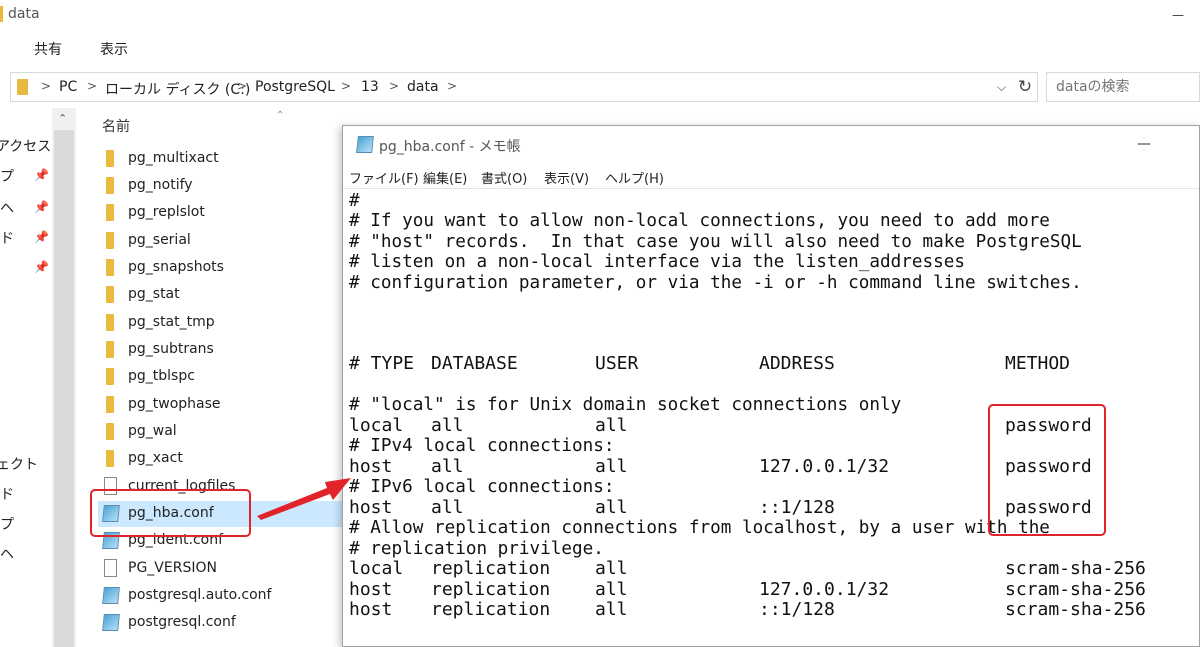  What do you see at coordinates (173, 158) in the screenshot?
I see `file-name: pg_multixact` at bounding box center [173, 158].